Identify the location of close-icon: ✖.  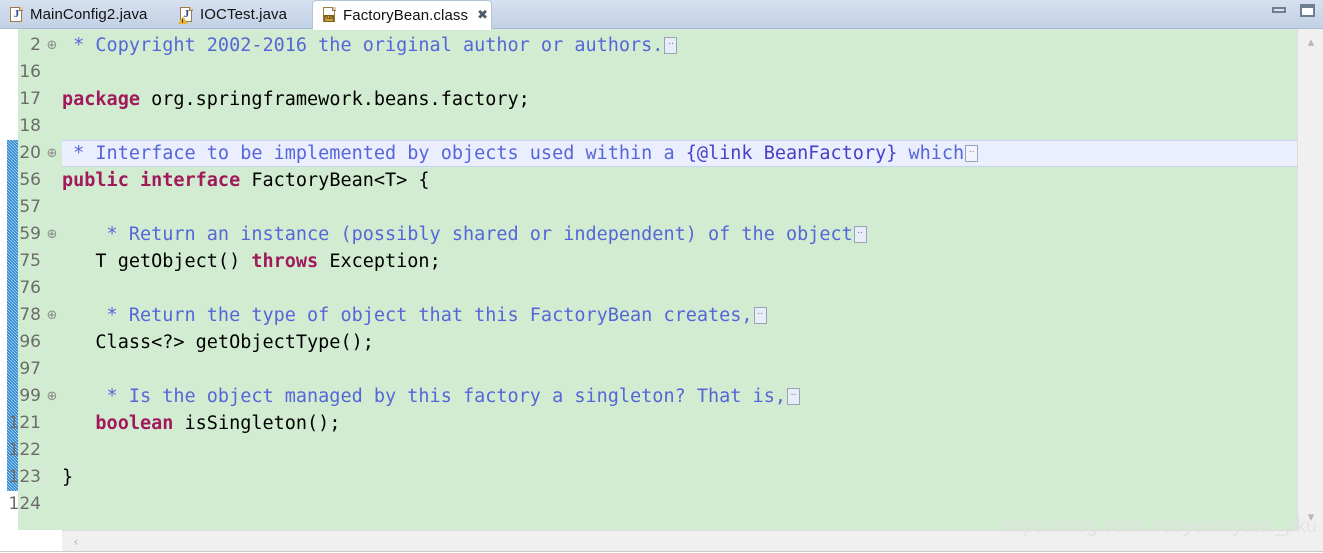
(482, 15).